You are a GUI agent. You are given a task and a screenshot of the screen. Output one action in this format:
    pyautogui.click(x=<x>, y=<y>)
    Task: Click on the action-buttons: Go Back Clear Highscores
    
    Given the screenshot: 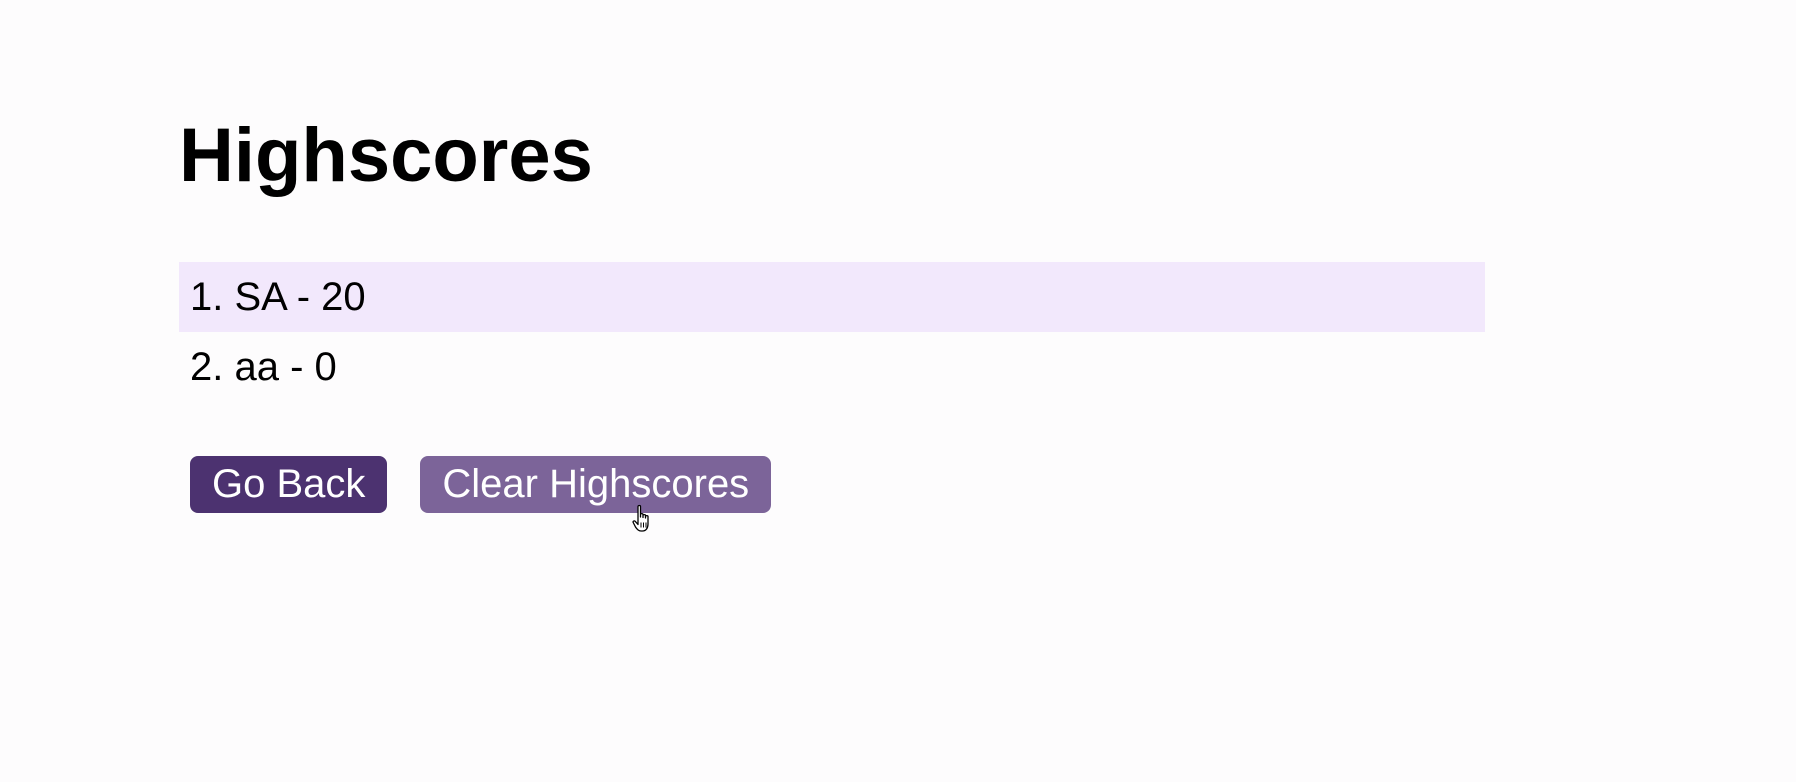 What is the action you would take?
    pyautogui.click(x=837, y=484)
    